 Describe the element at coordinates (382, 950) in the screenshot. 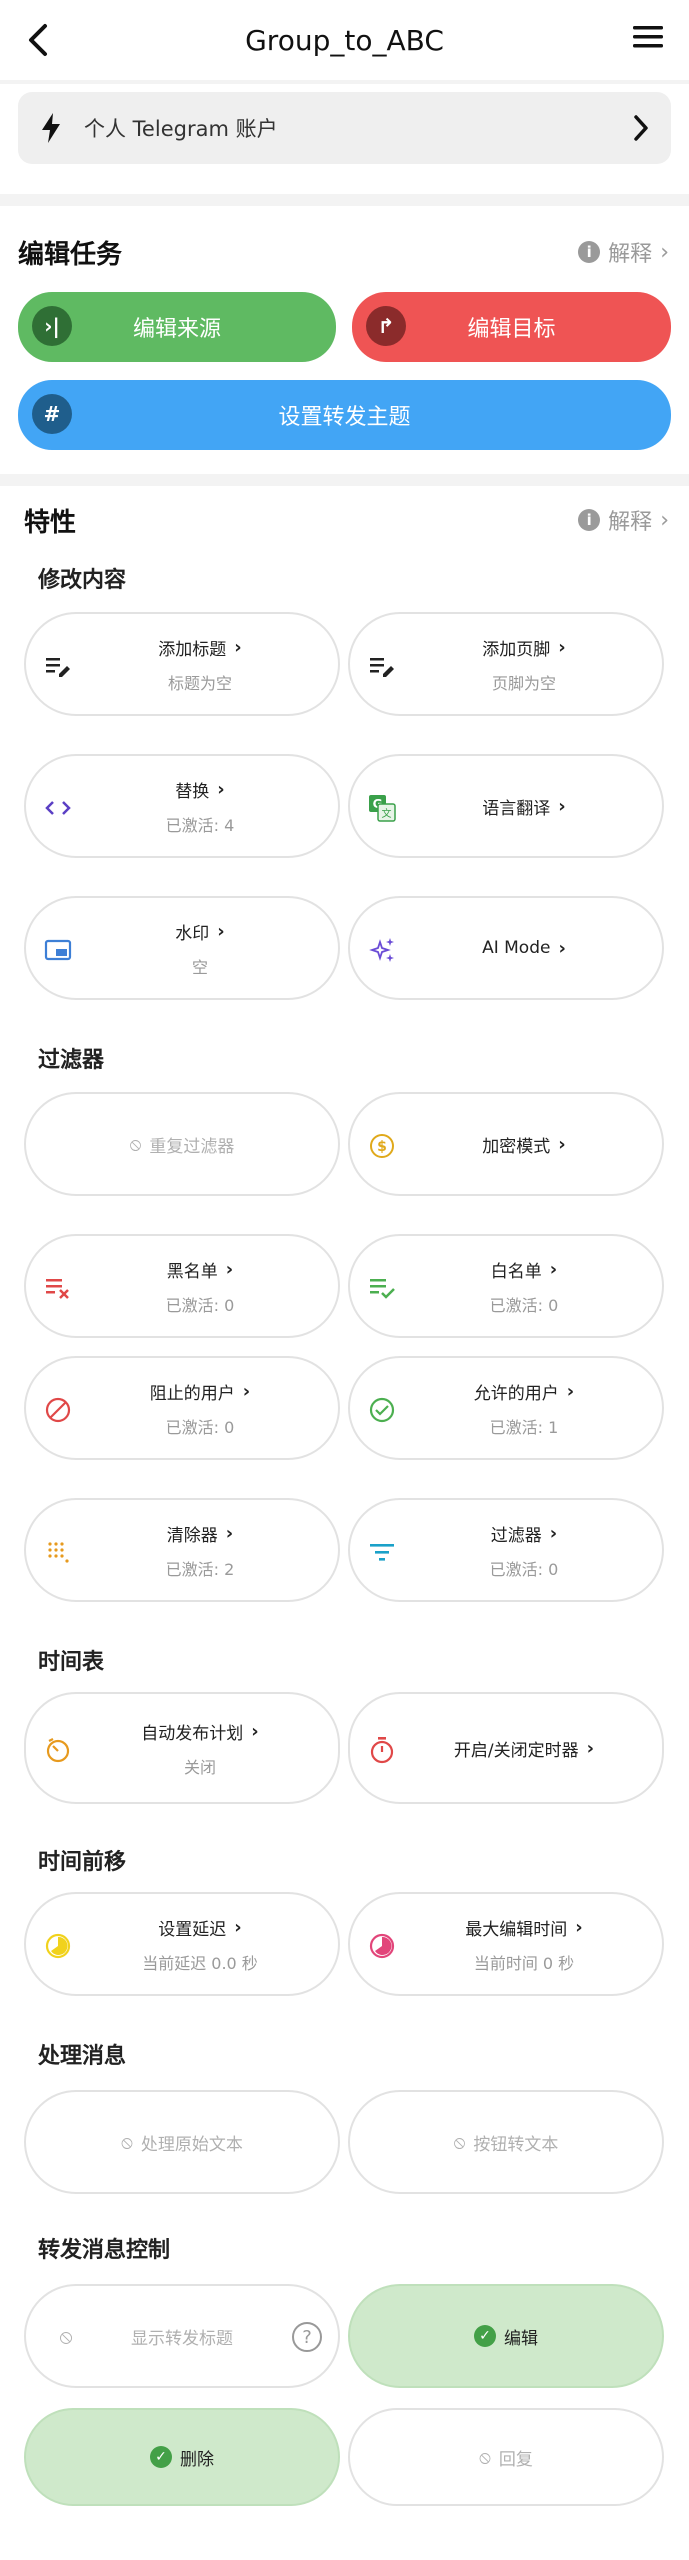

I see `sparkles-icon` at that location.